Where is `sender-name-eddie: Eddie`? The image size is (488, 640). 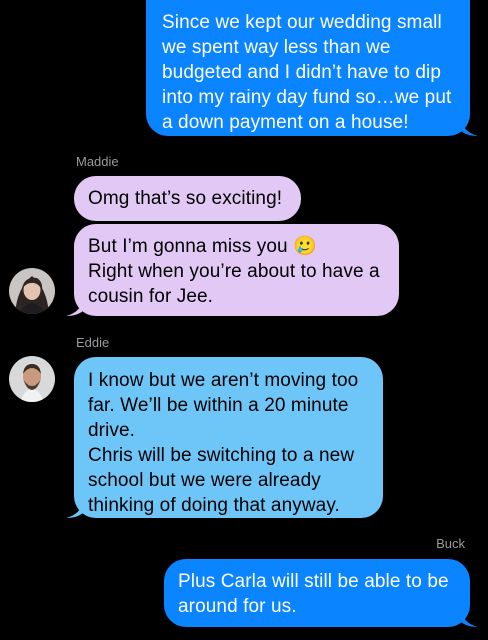 sender-name-eddie: Eddie is located at coordinates (93, 342).